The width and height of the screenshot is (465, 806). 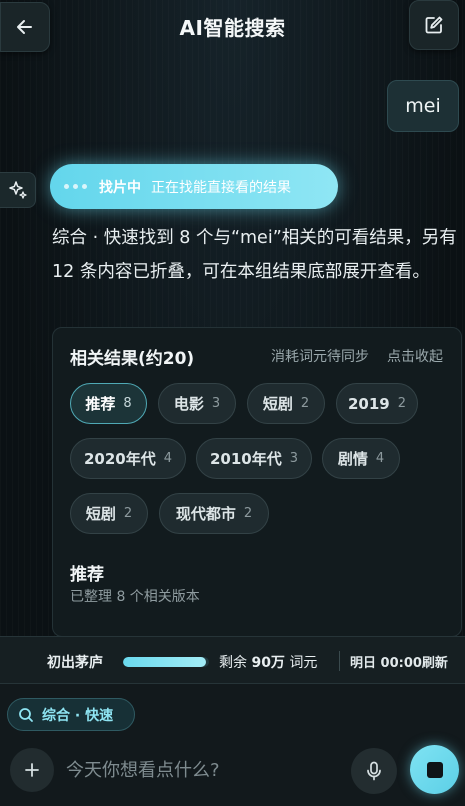 I want to click on search-mode-chip: 综合 · 快速, so click(x=71, y=714).